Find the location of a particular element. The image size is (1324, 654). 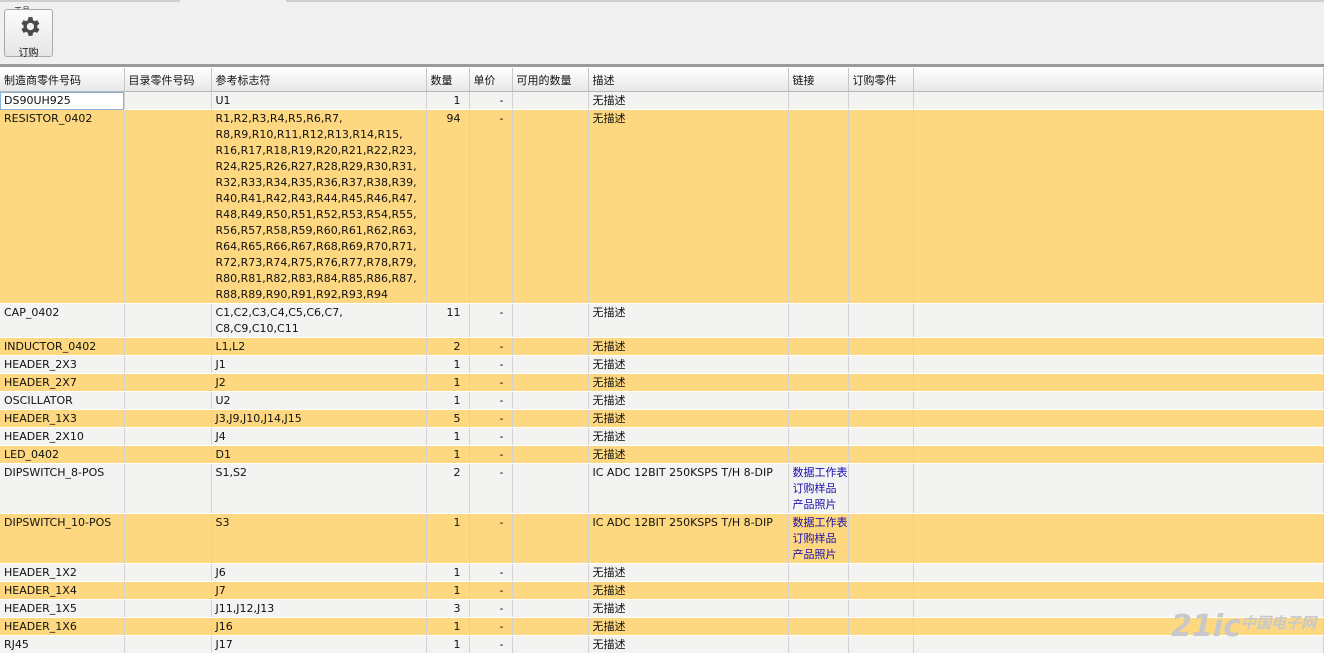

column-header-ref-designator: 参考标志符 is located at coordinates (319, 80).